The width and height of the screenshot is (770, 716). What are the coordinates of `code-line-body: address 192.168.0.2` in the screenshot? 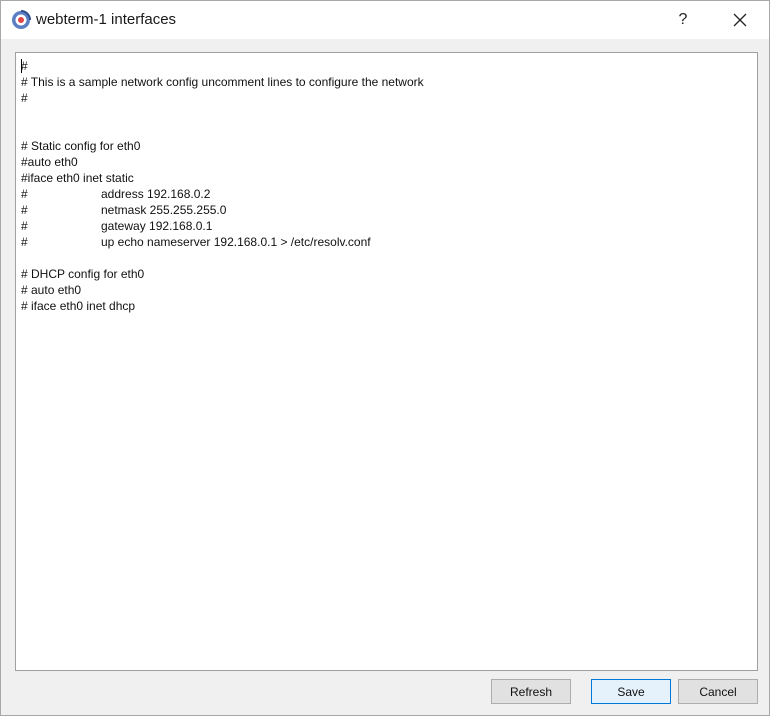 It's located at (156, 194).